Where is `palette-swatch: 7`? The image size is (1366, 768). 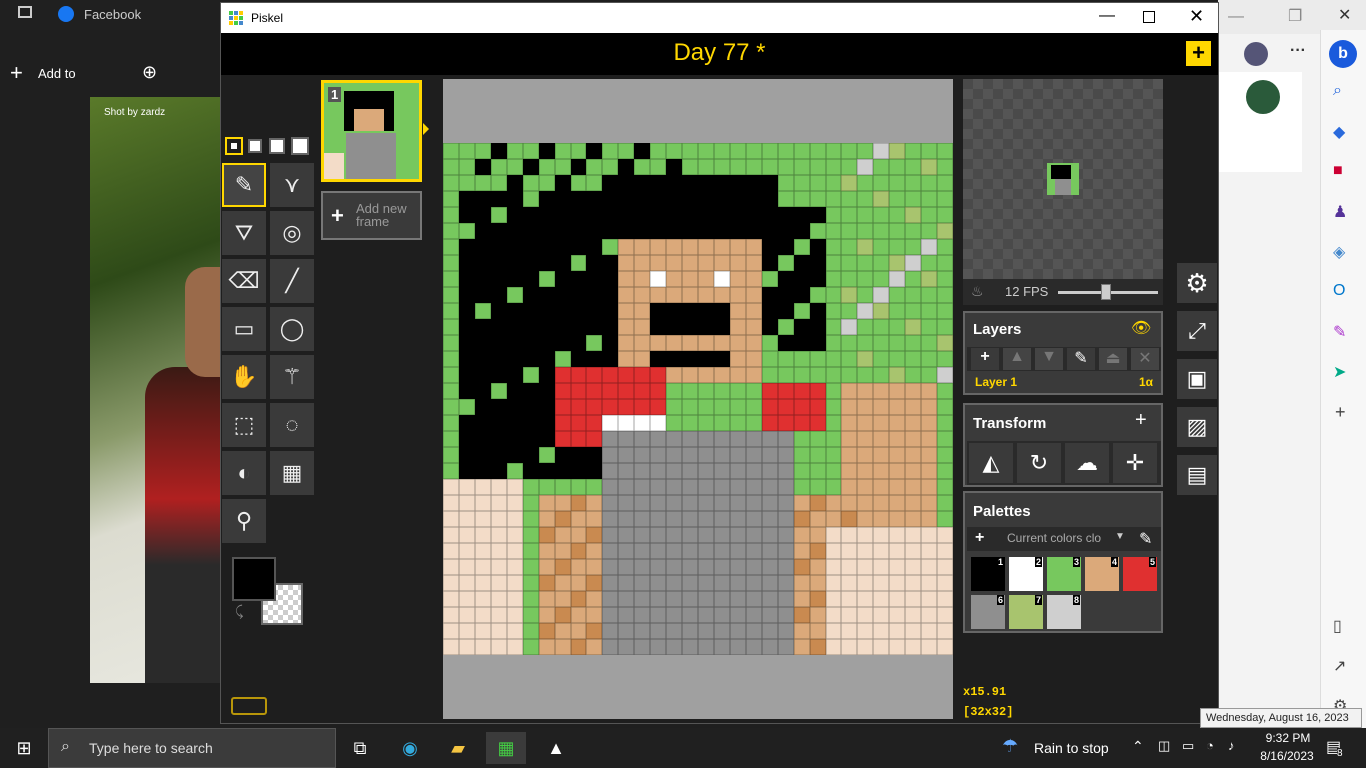
palette-swatch: 7 is located at coordinates (1026, 612).